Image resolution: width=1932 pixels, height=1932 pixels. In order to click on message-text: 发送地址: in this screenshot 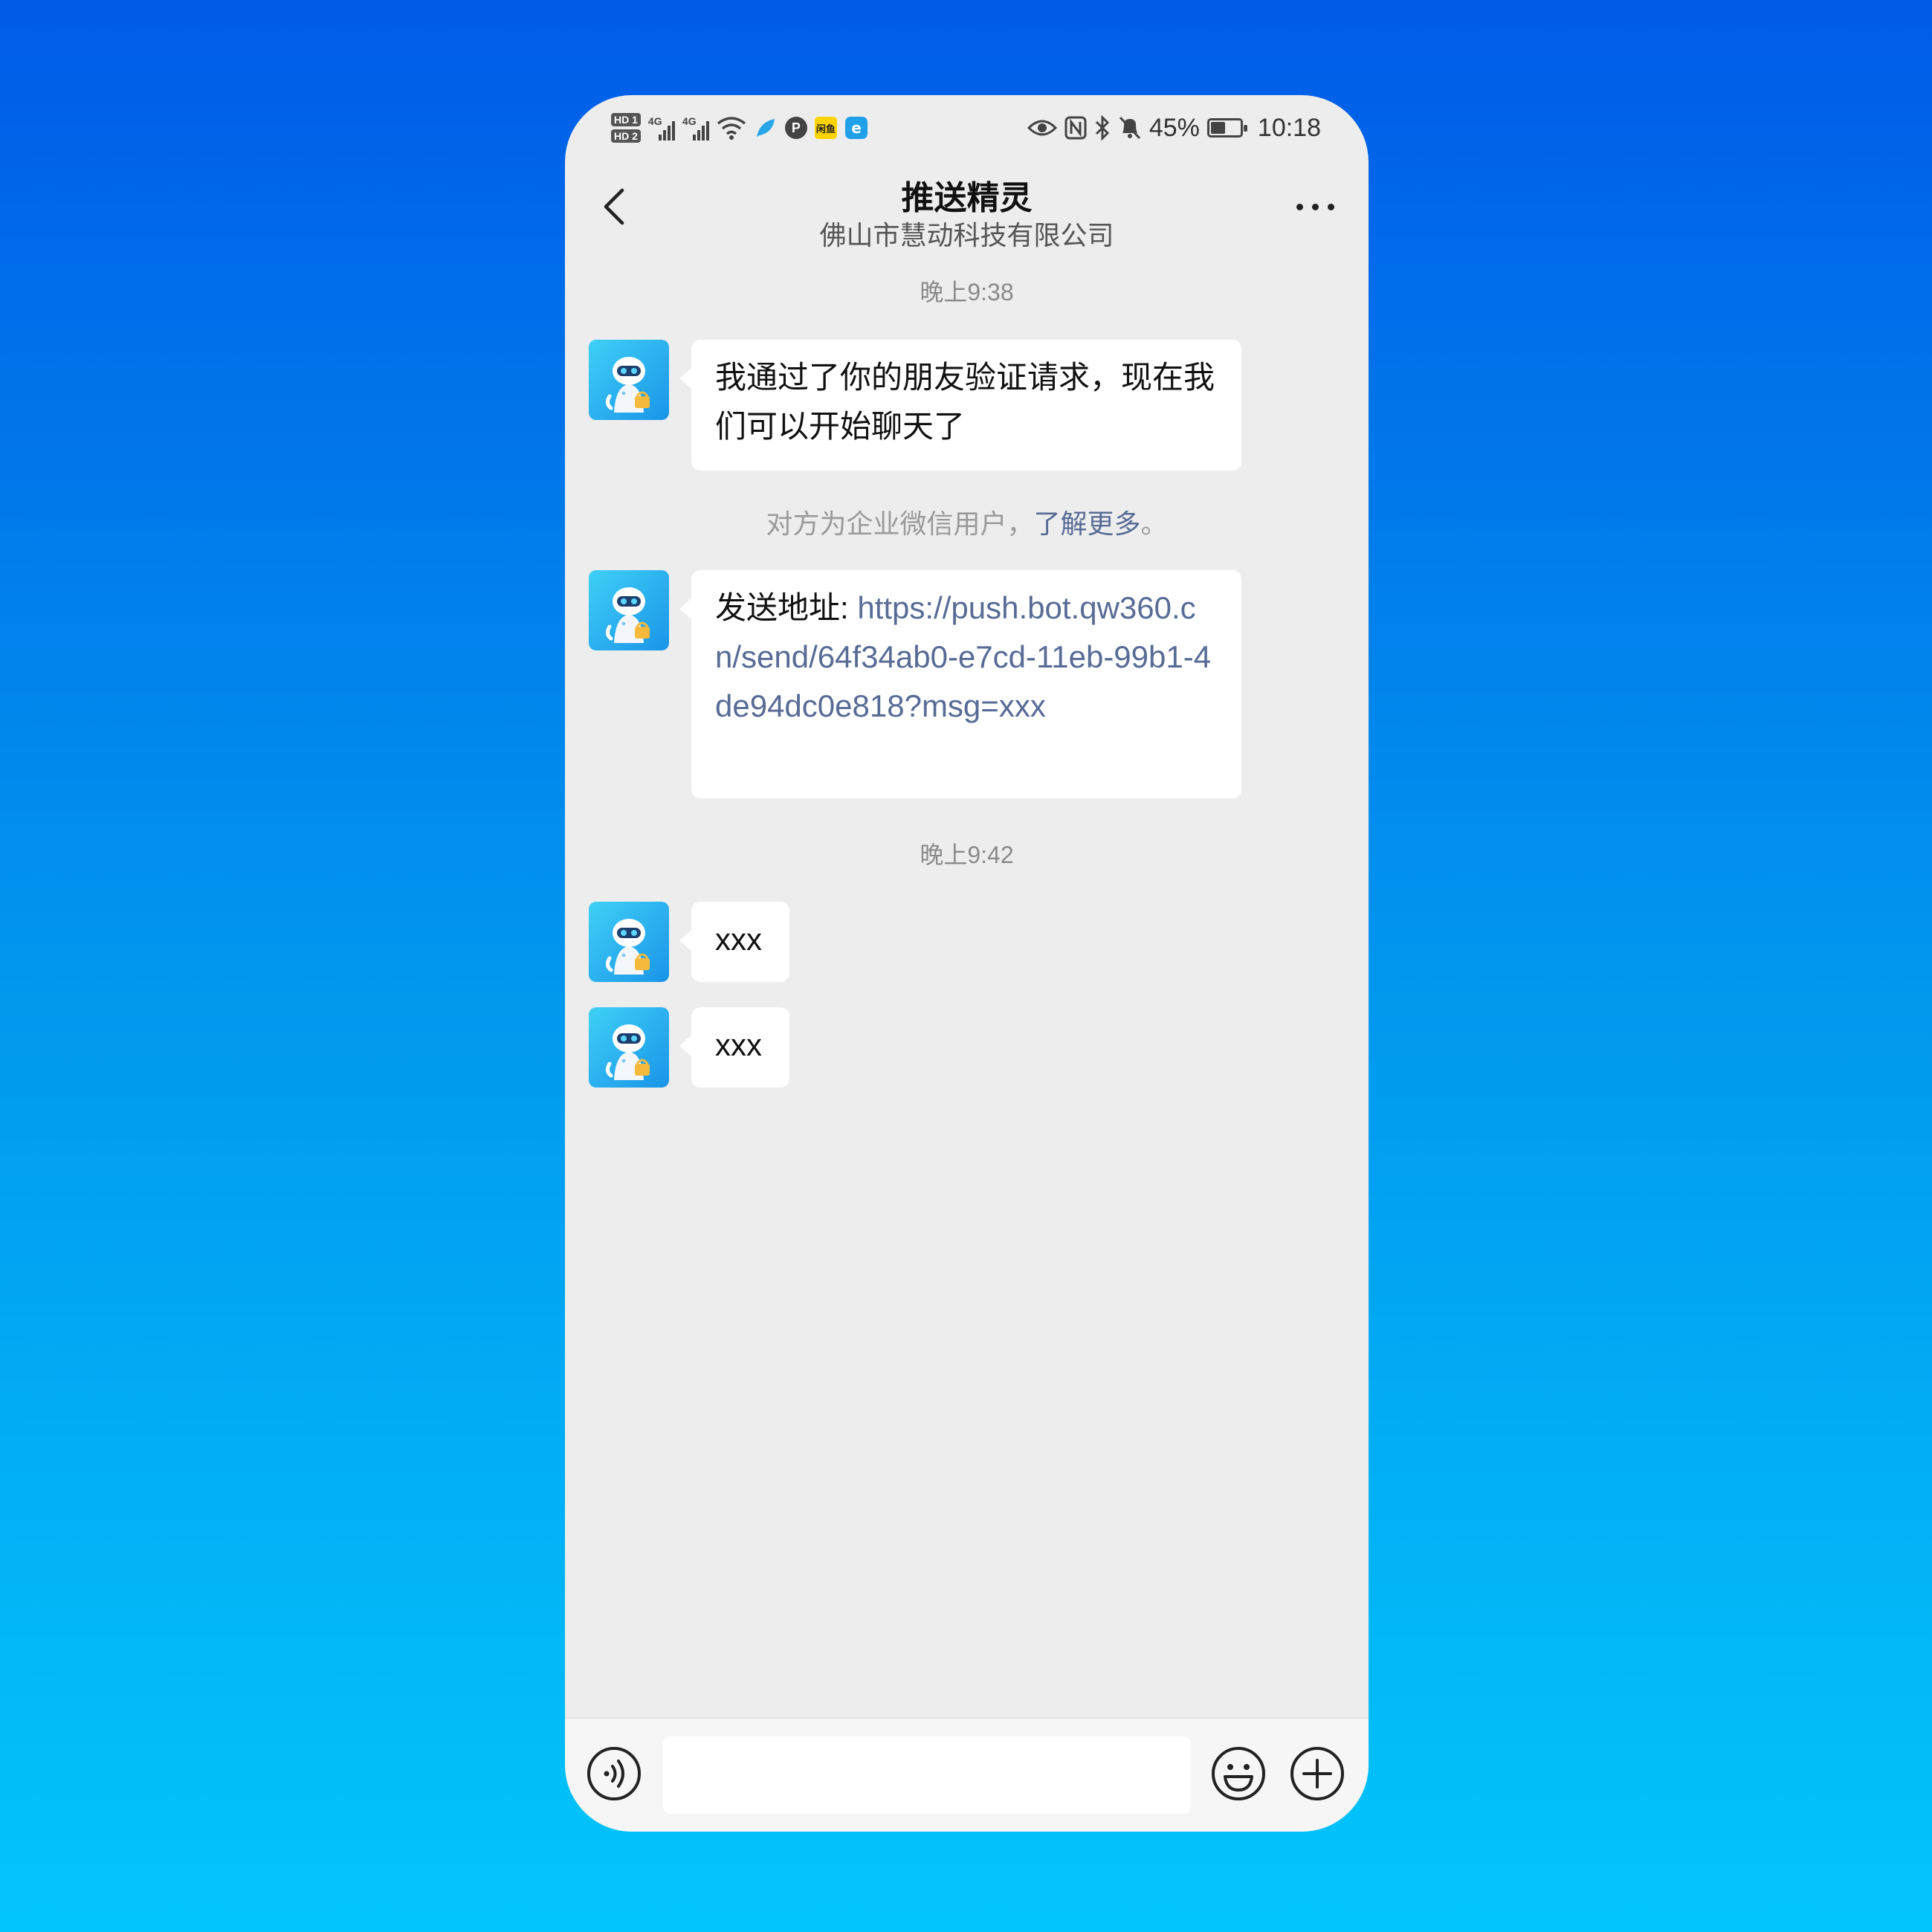, I will do `click(787, 608)`.